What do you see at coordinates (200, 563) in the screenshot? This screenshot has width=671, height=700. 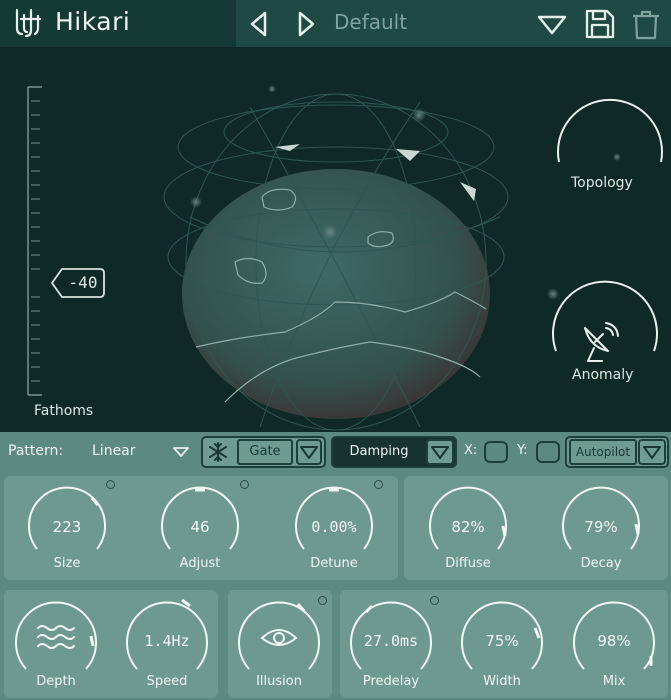 I see `adjust-label: Adjust` at bounding box center [200, 563].